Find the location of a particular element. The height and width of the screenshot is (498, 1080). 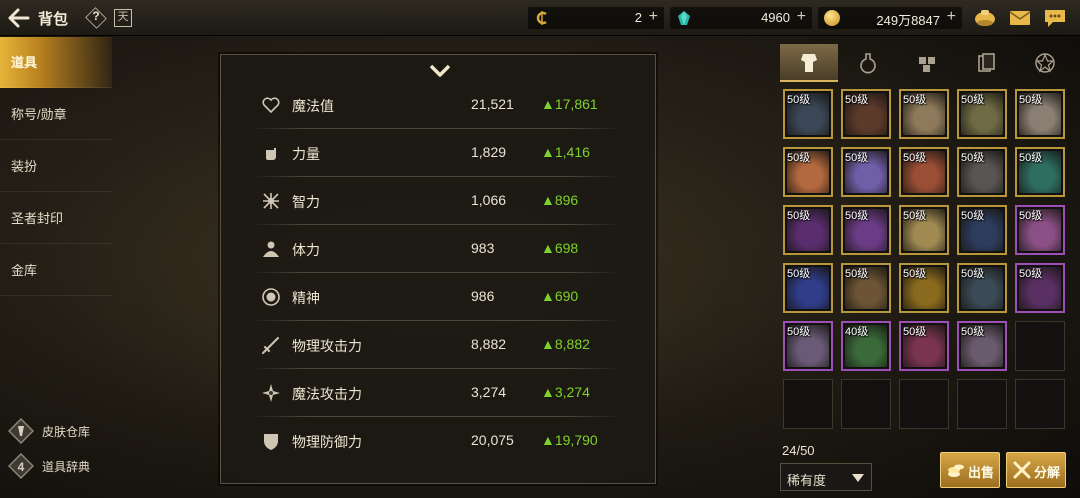

stat-name: 魔法攻击力 is located at coordinates (327, 394).